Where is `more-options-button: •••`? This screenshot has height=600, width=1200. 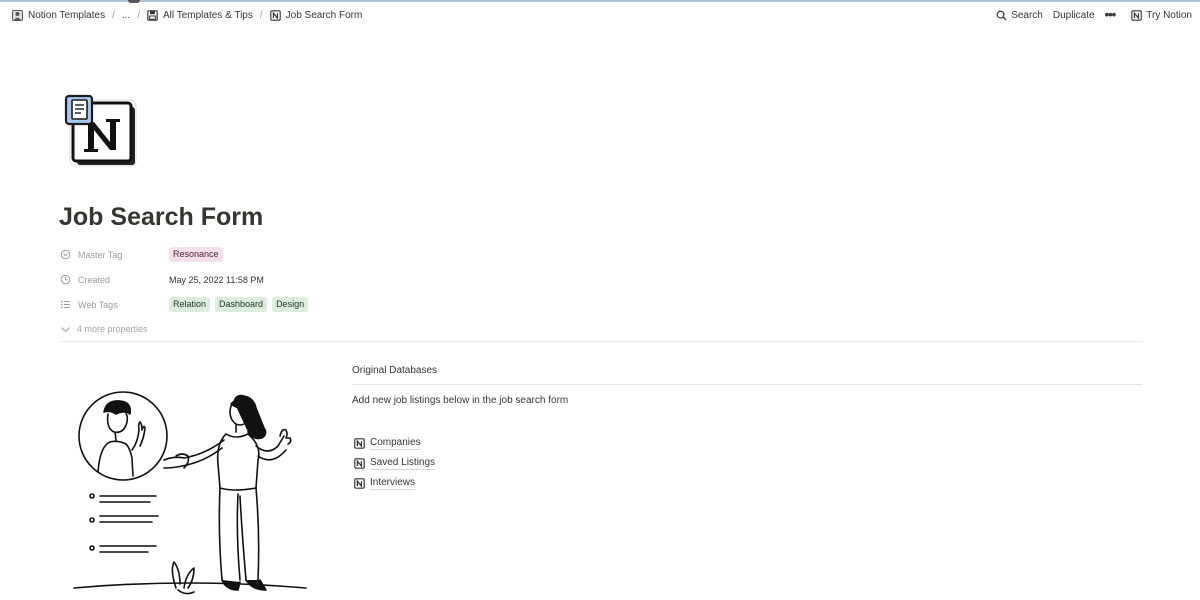
more-options-button: ••• is located at coordinates (1110, 14).